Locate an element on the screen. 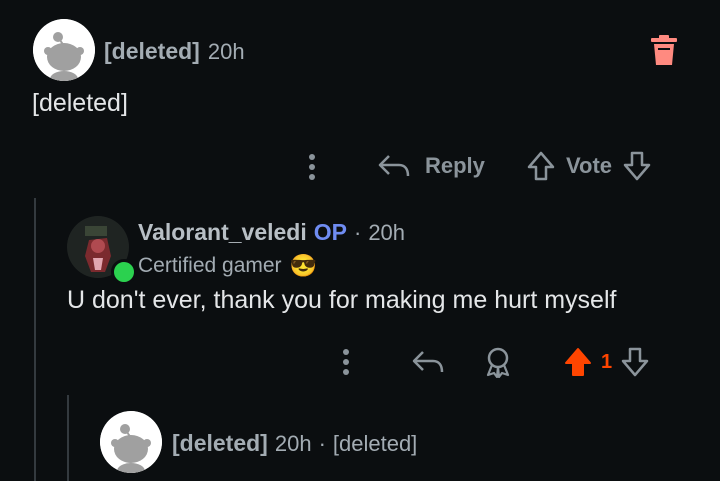  trash-icon is located at coordinates (664, 50).